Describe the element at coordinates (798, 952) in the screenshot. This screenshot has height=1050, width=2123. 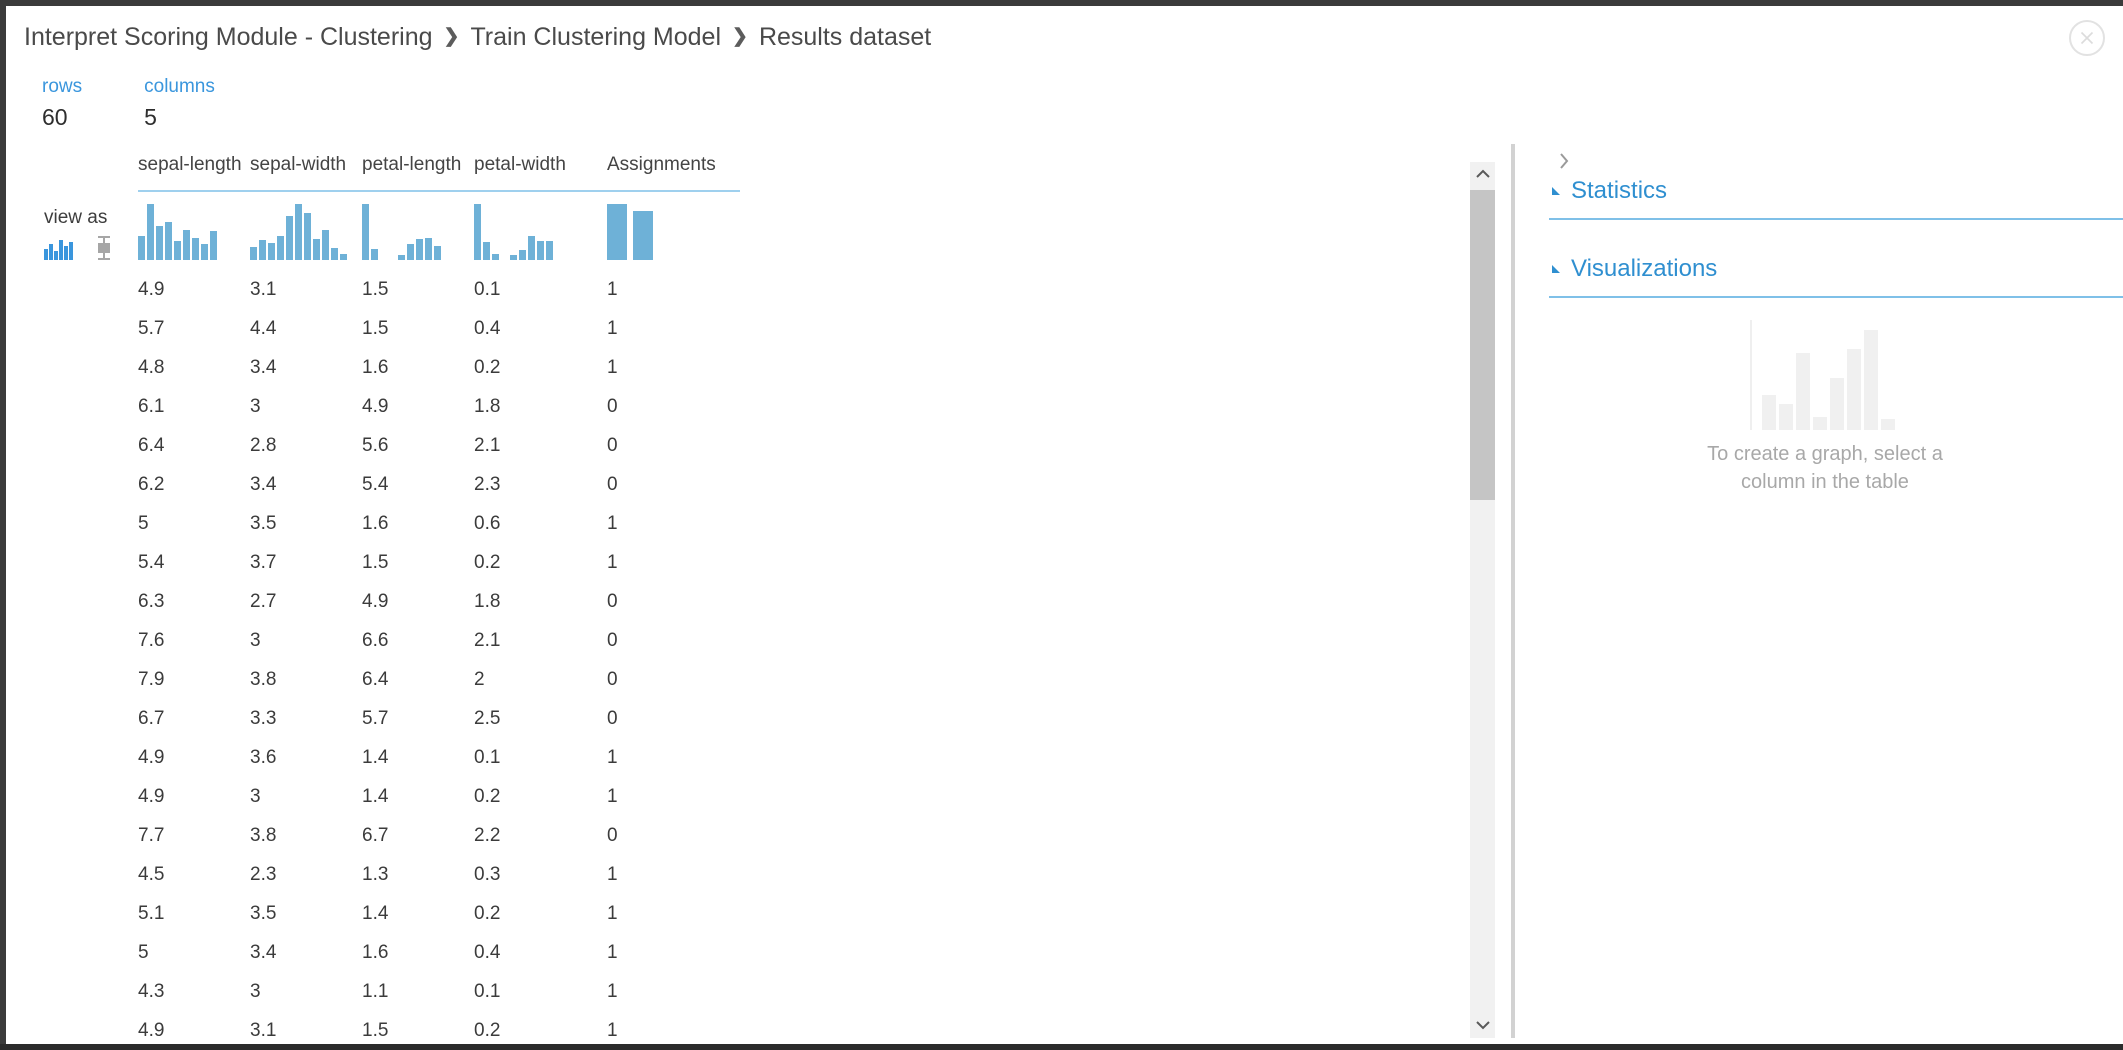
I see `table-row: 5 3.4 1.6 0.4 1` at that location.